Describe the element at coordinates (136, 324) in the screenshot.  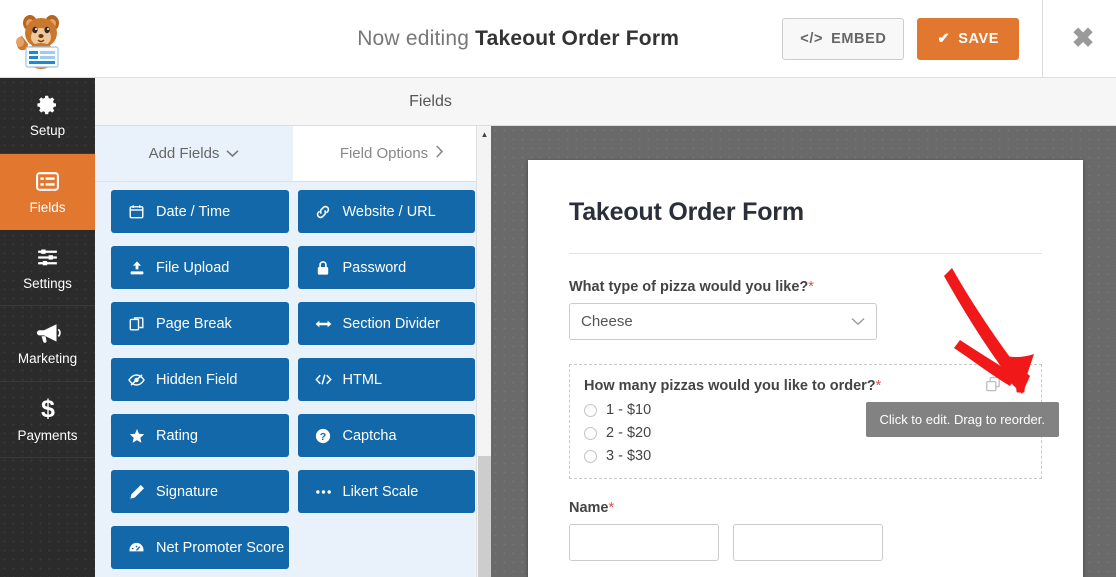
I see `pagebreak-icon` at that location.